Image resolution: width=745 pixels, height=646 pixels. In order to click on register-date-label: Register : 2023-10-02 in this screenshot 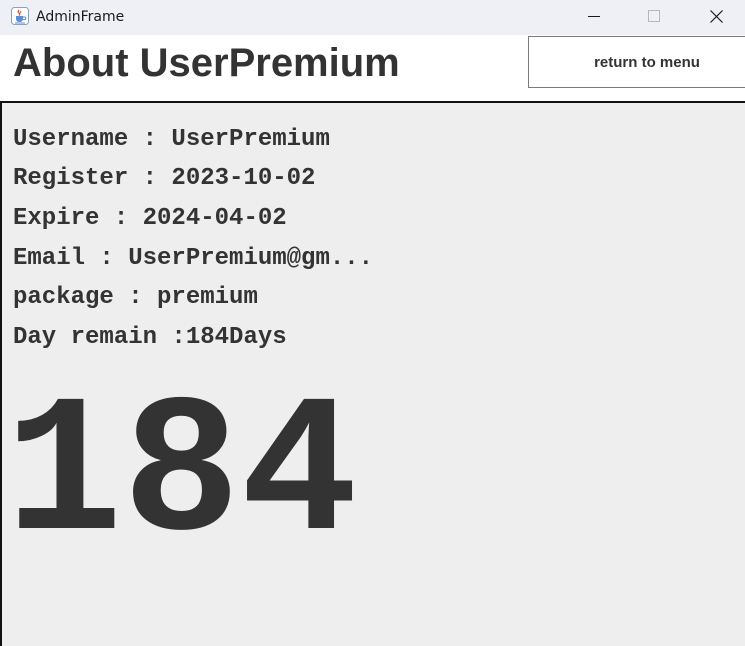, I will do `click(164, 178)`.